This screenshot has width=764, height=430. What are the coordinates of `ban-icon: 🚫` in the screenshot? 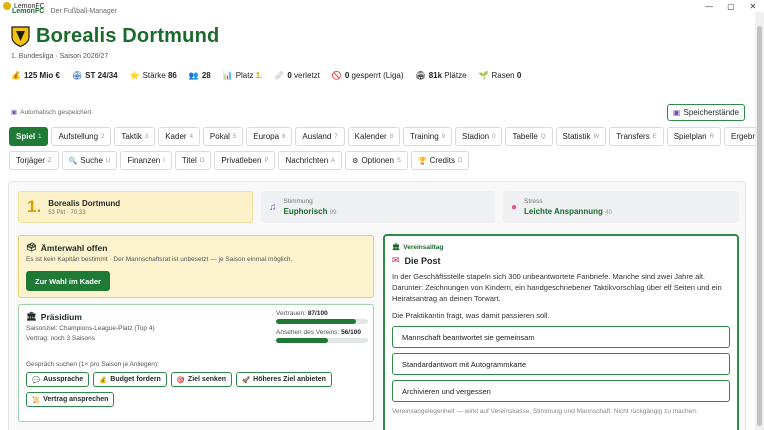 It's located at (336, 75).